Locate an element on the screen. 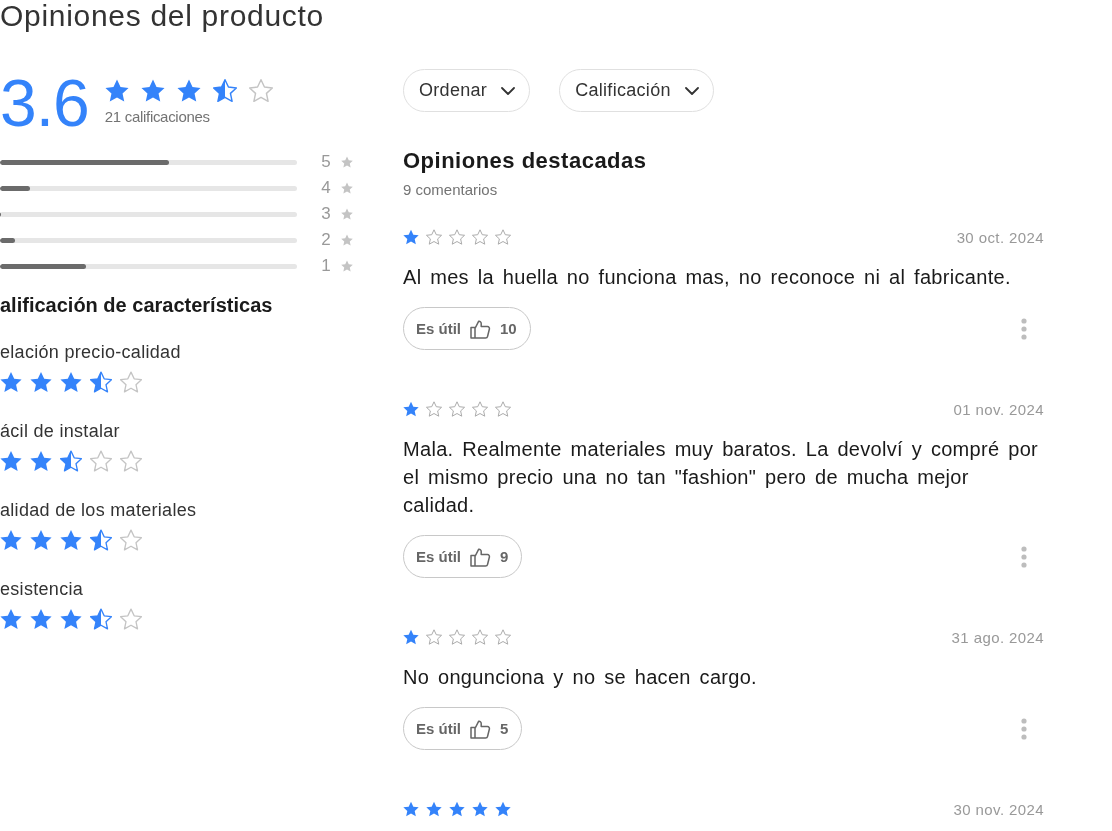 This screenshot has height=831, width=1112. feature-label: alidad de los materiales is located at coordinates (98, 510).